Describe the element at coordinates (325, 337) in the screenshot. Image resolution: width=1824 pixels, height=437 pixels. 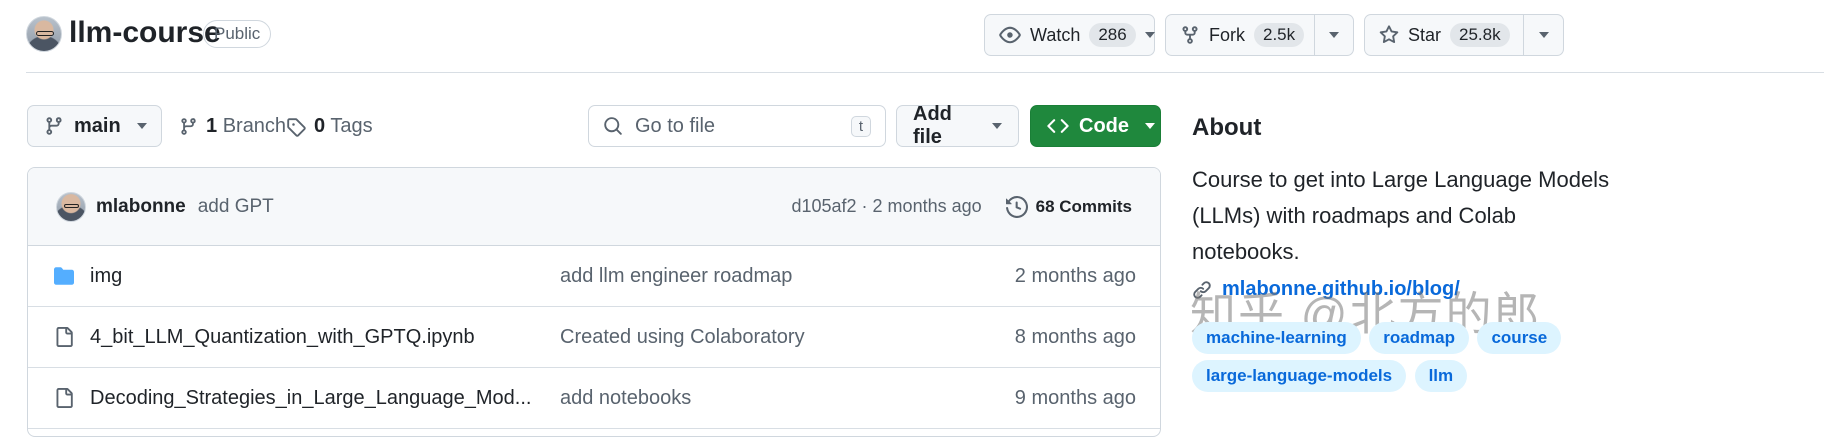
I see `file-name: 4_bit_LLM_Quantization_with_GPTQ.ipynb` at that location.